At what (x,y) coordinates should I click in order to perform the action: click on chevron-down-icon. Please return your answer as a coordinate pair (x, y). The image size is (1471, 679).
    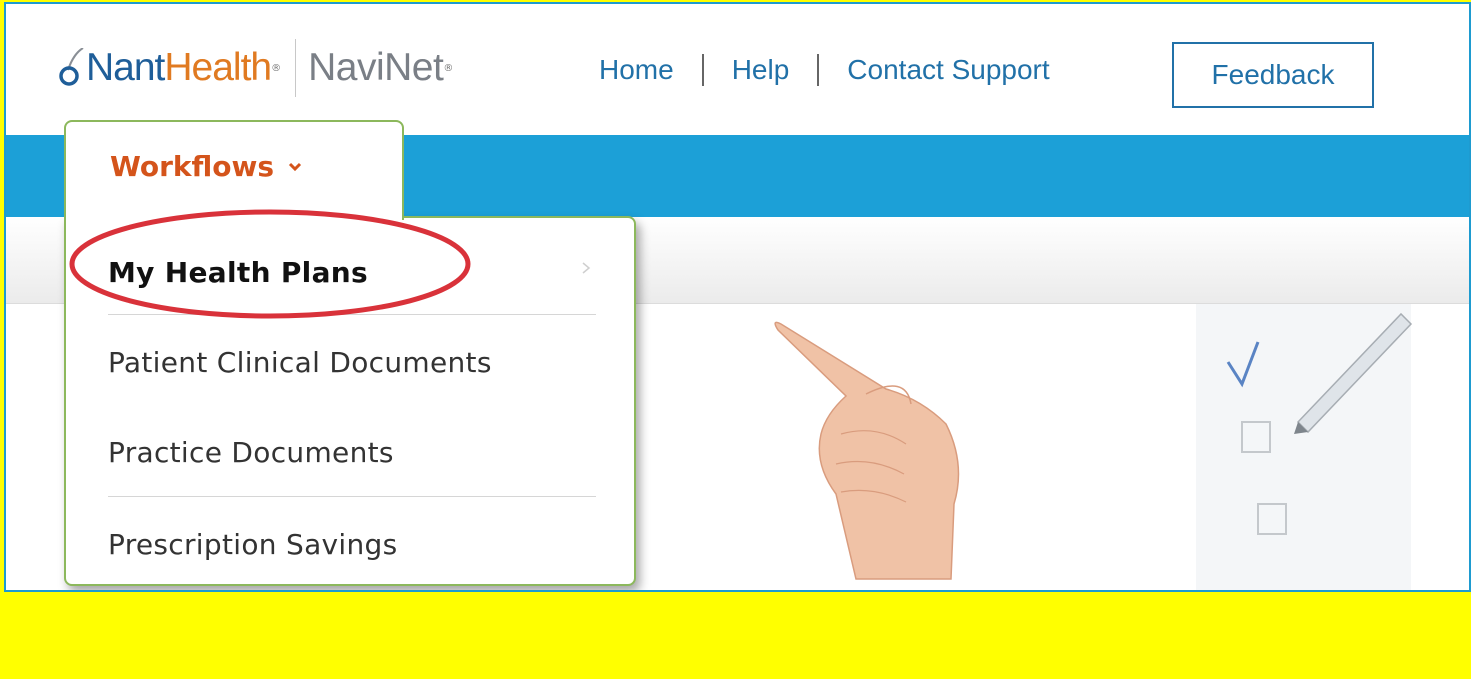
    Looking at the image, I should click on (295, 166).